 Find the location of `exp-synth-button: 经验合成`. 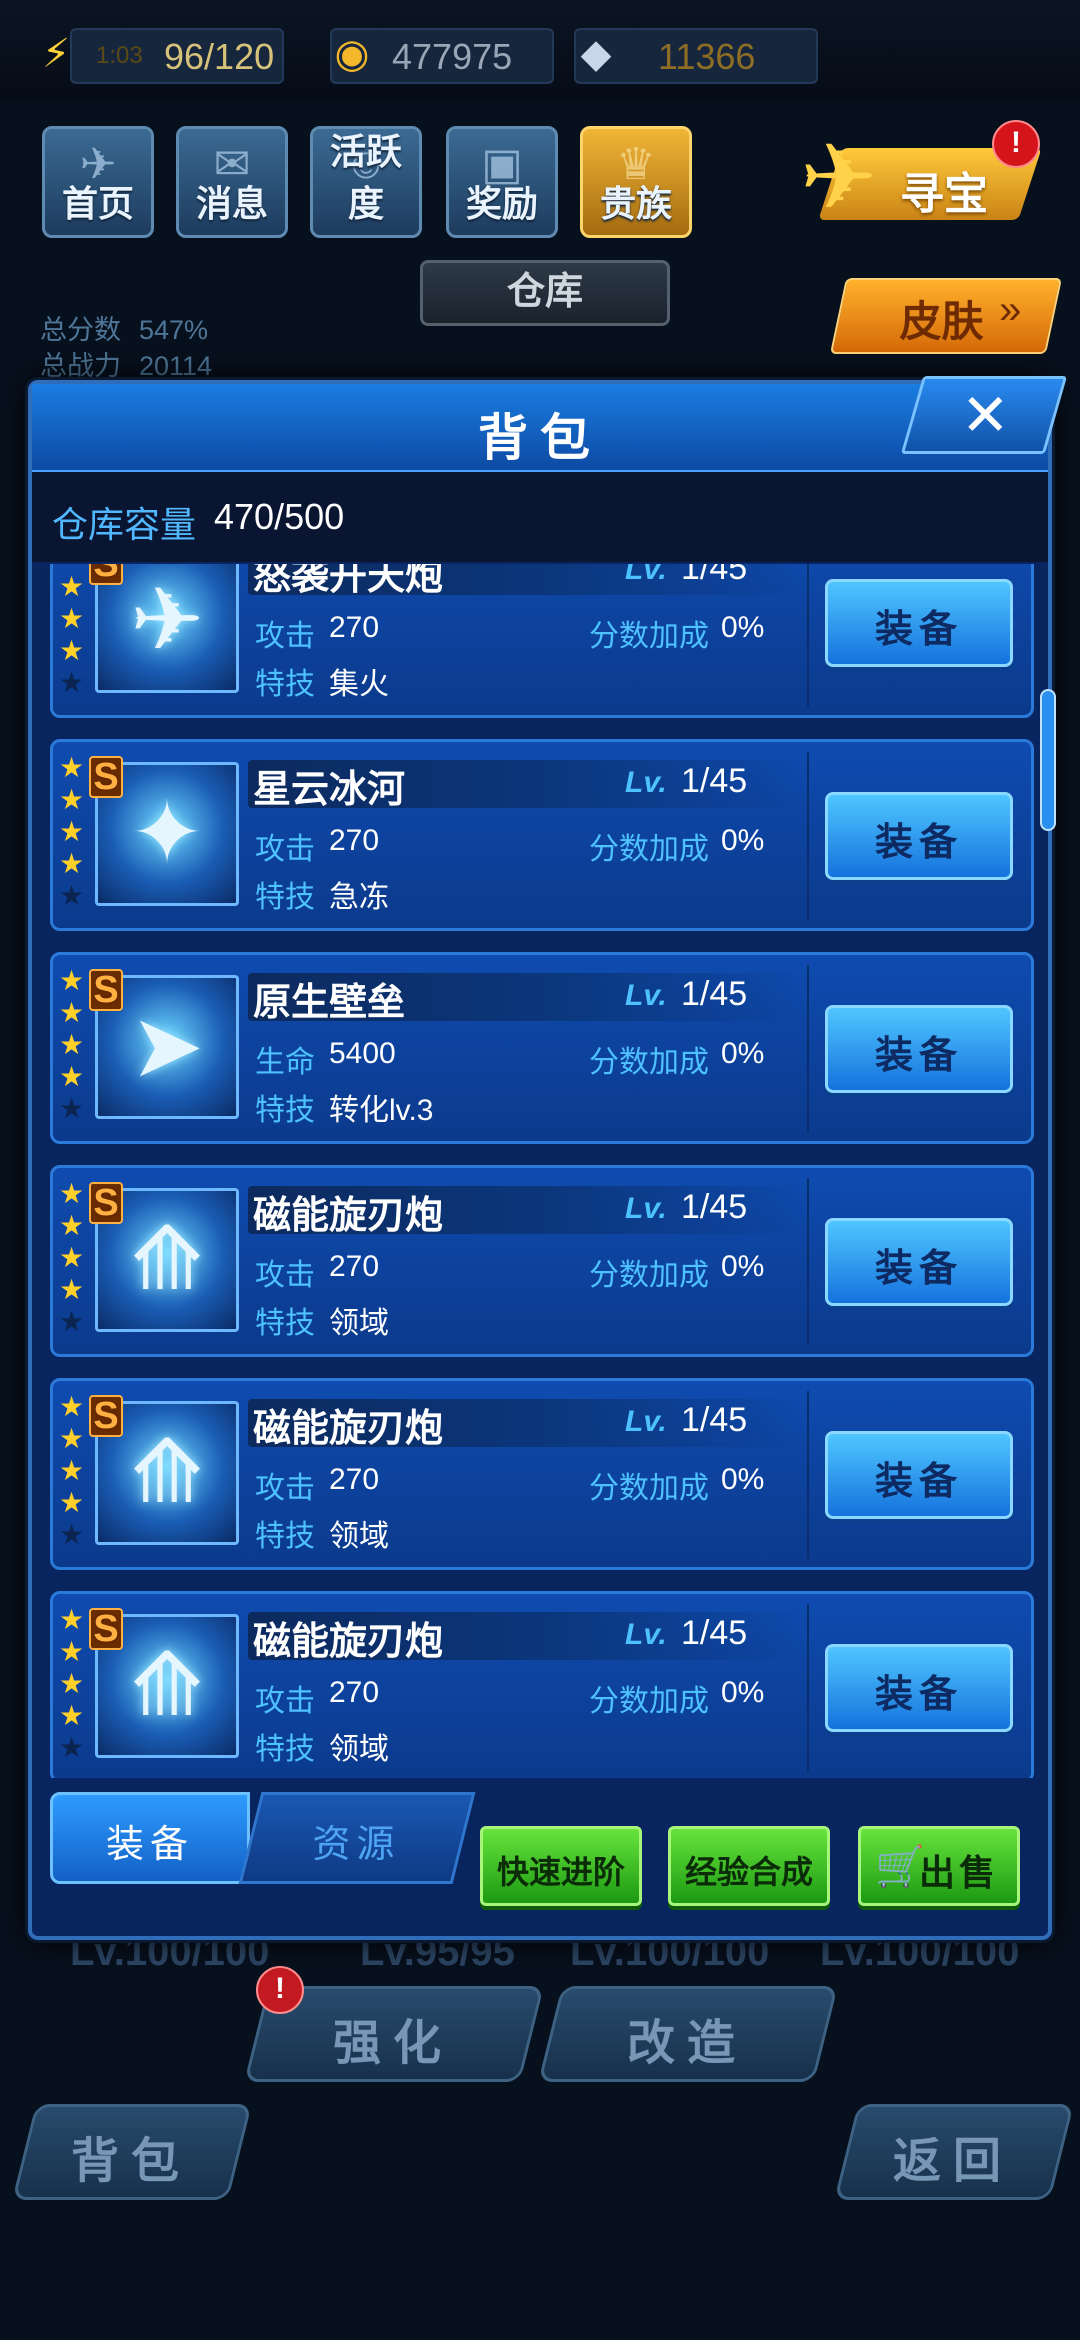

exp-synth-button: 经验合成 is located at coordinates (749, 1866).